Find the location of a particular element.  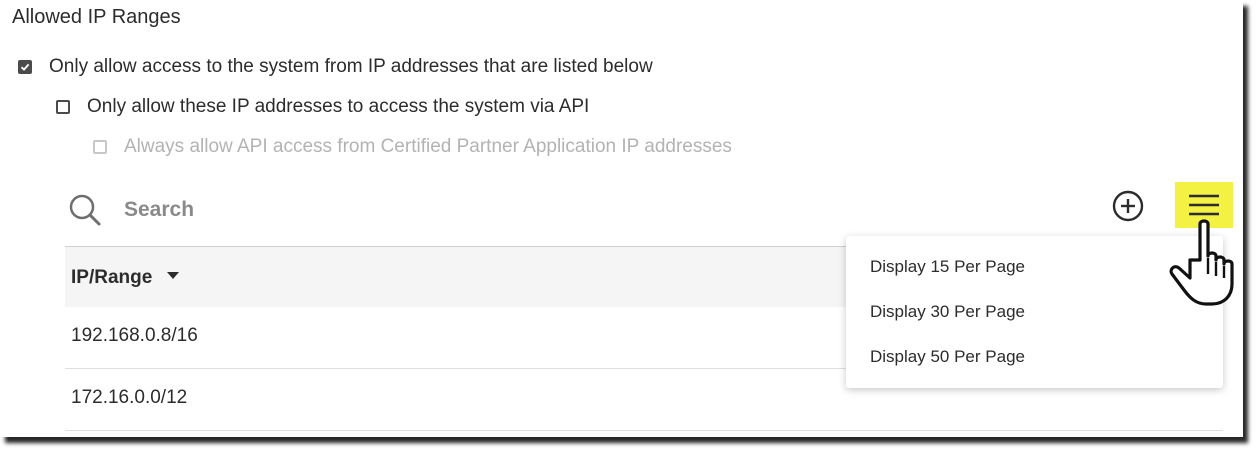

sort-descending-icon is located at coordinates (173, 276).